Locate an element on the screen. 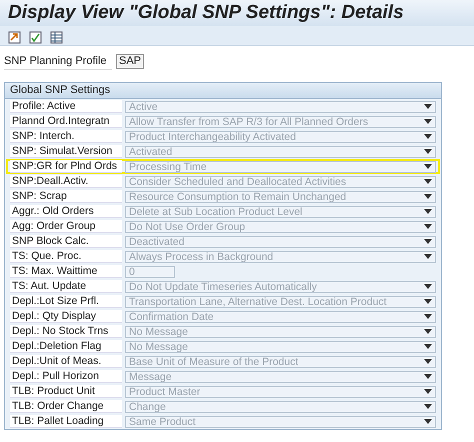 Image resolution: width=474 pixels, height=442 pixels. field-label: SNP:GR for Plnd Ords is located at coordinates (66, 166).